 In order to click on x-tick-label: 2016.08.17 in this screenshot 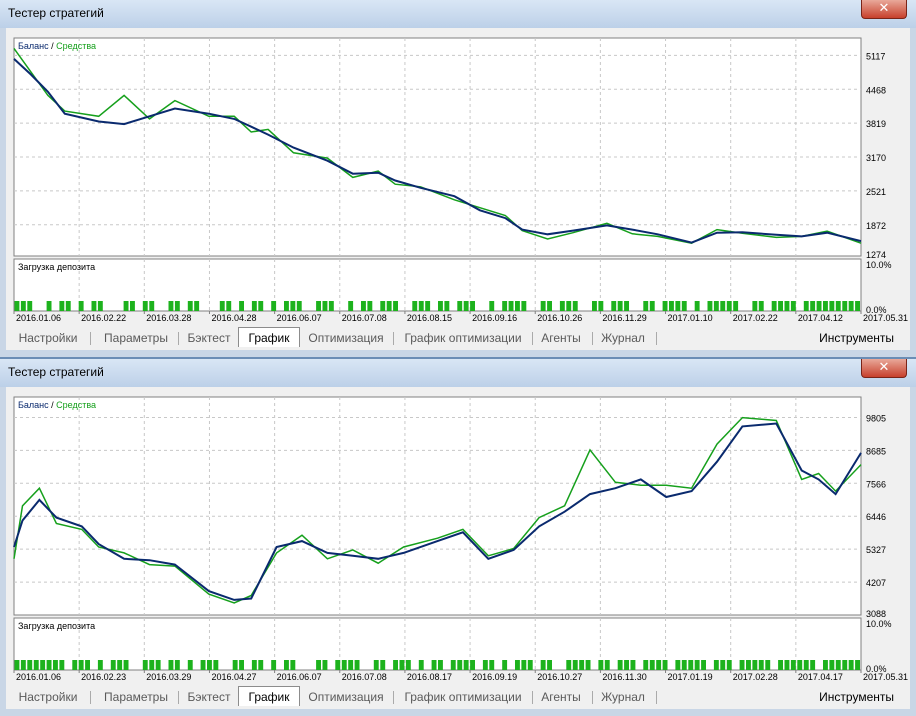, I will do `click(429, 677)`.